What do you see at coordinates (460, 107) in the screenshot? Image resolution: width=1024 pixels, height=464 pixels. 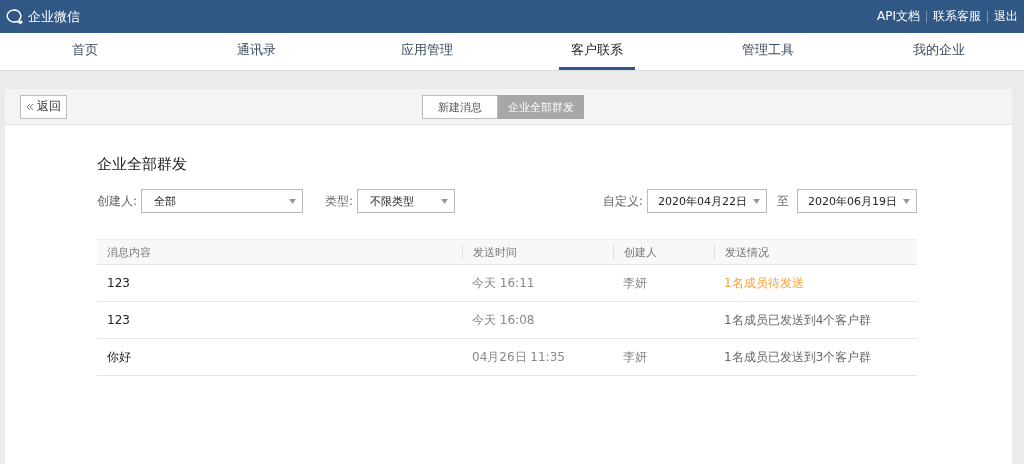 I see `segment-tab: 新建消息` at bounding box center [460, 107].